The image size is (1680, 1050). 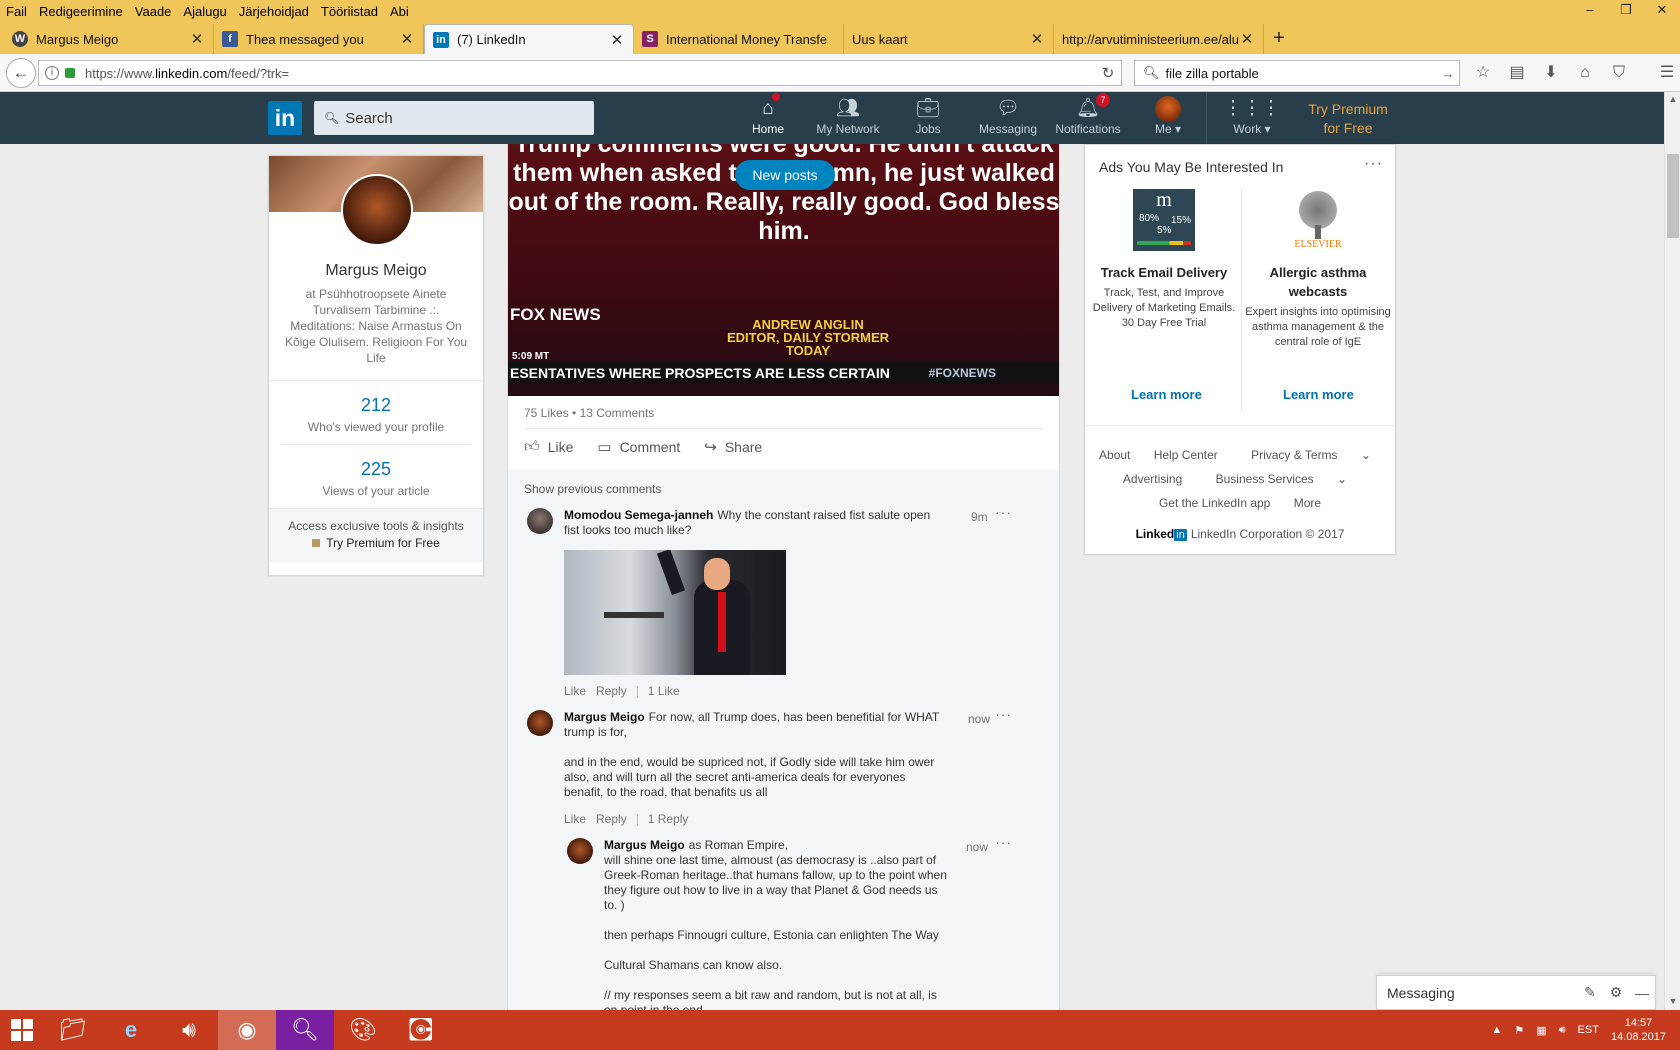 I want to click on profile-name: Margus Meigo, so click(x=376, y=271).